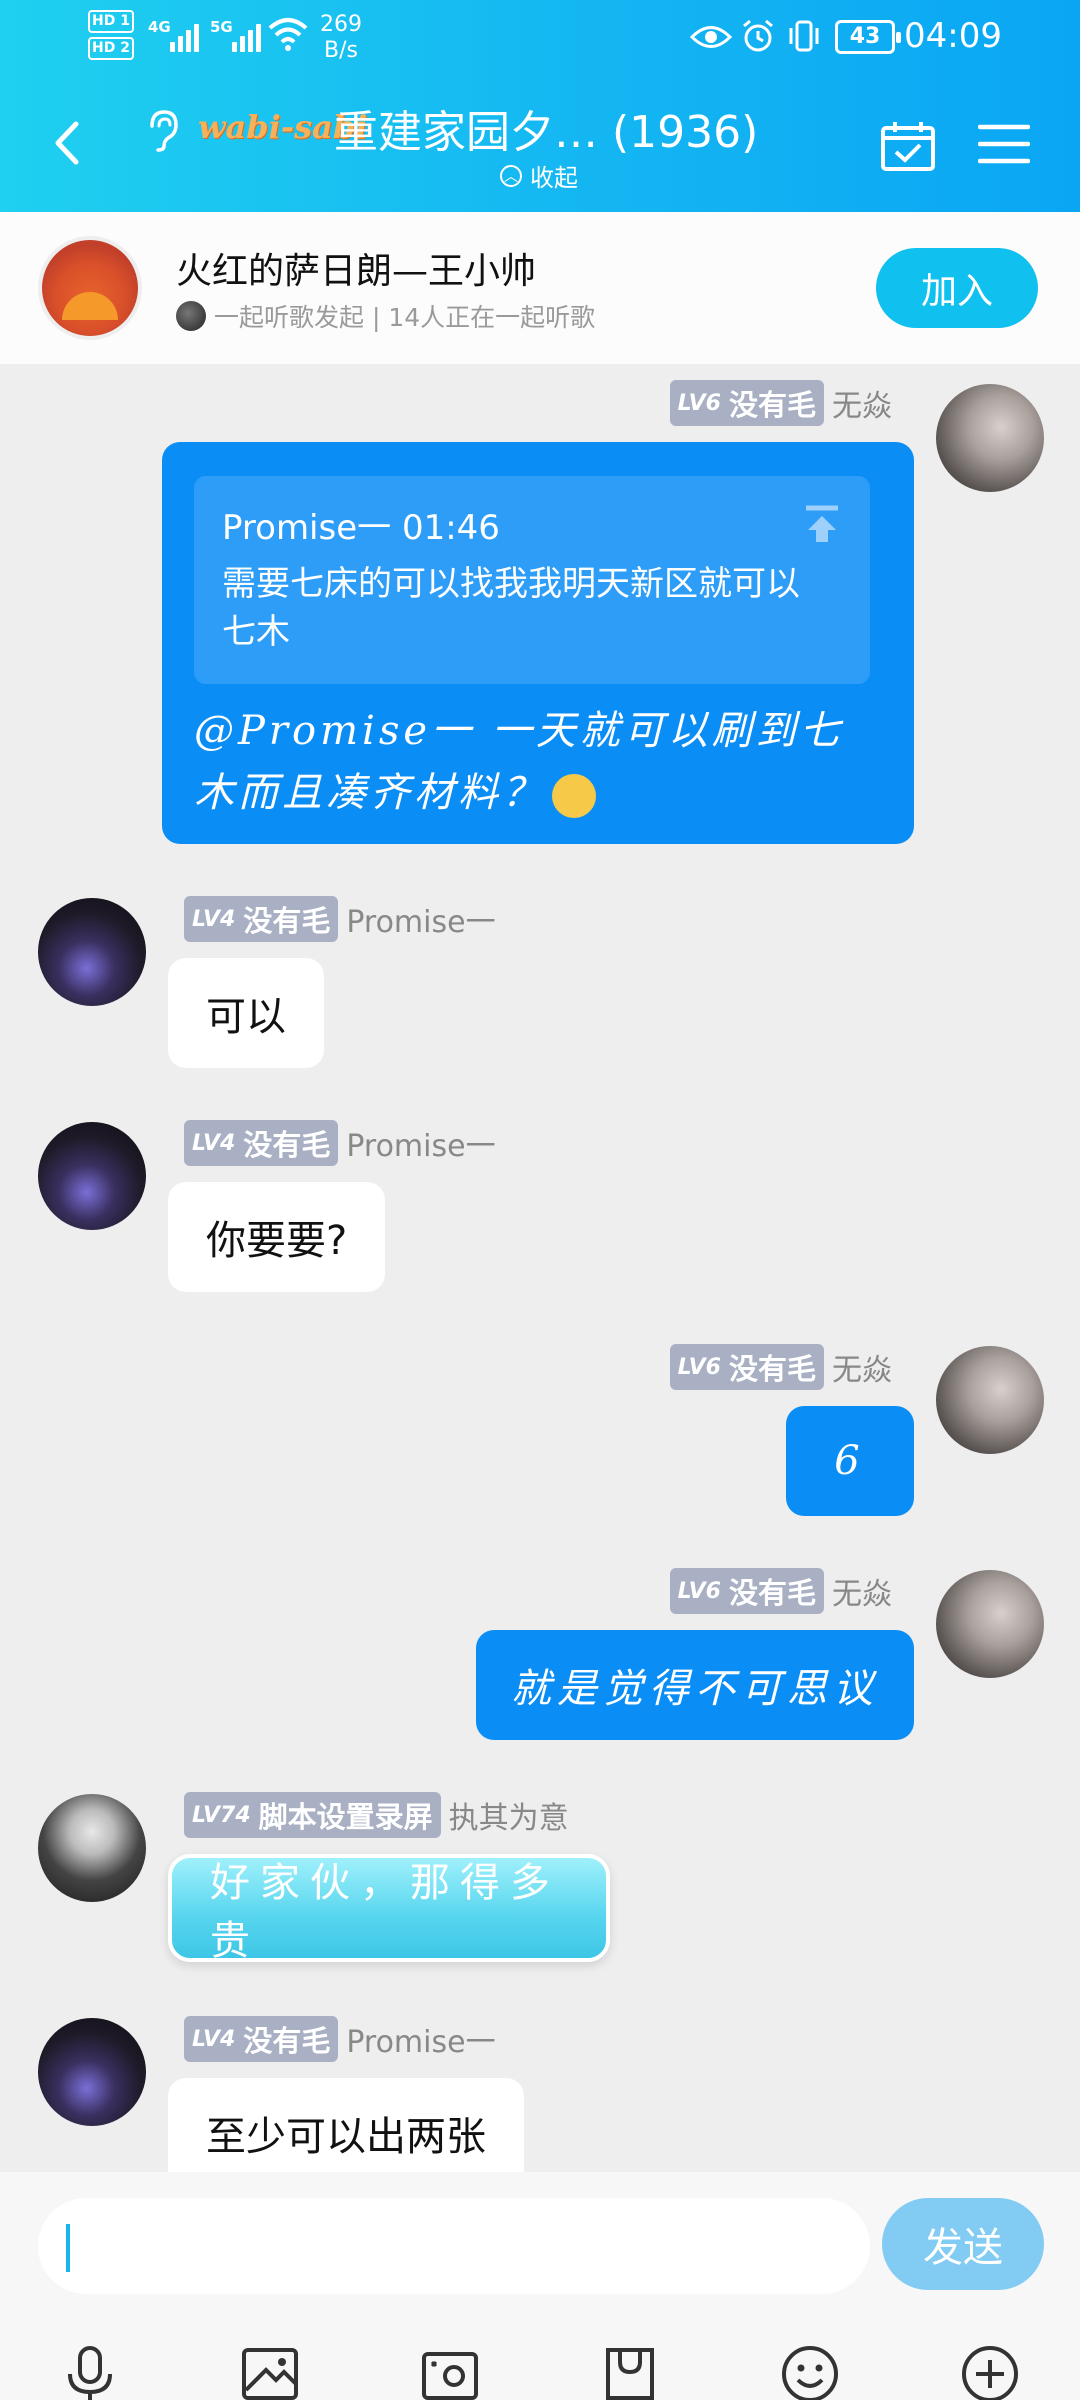 This screenshot has height=2400, width=1080. I want to click on hd1-badge: HD 1, so click(111, 21).